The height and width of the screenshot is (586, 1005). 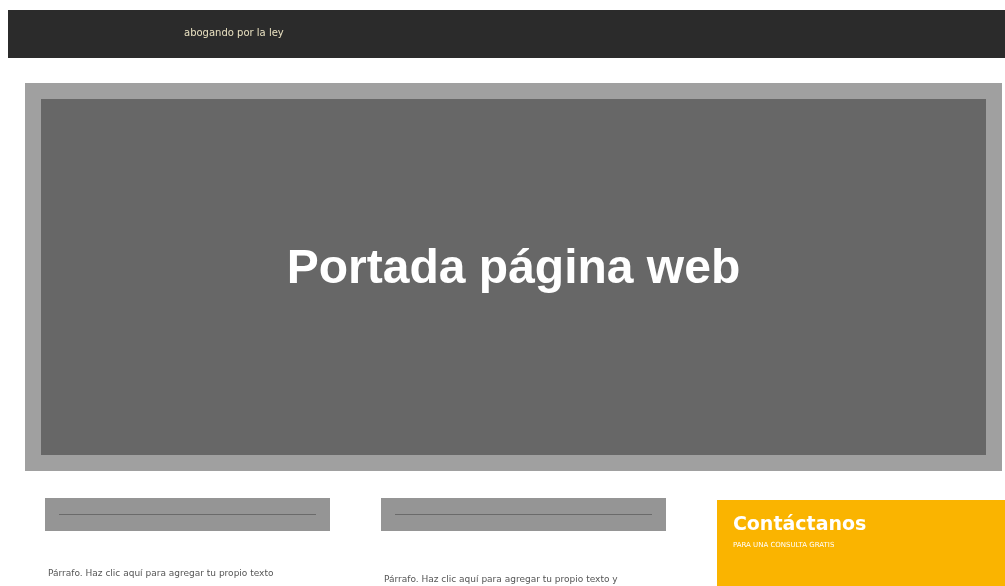 I want to click on paragraph: Párrafo. Haz clic aquí para agregar tu propio texto, so click(x=161, y=573).